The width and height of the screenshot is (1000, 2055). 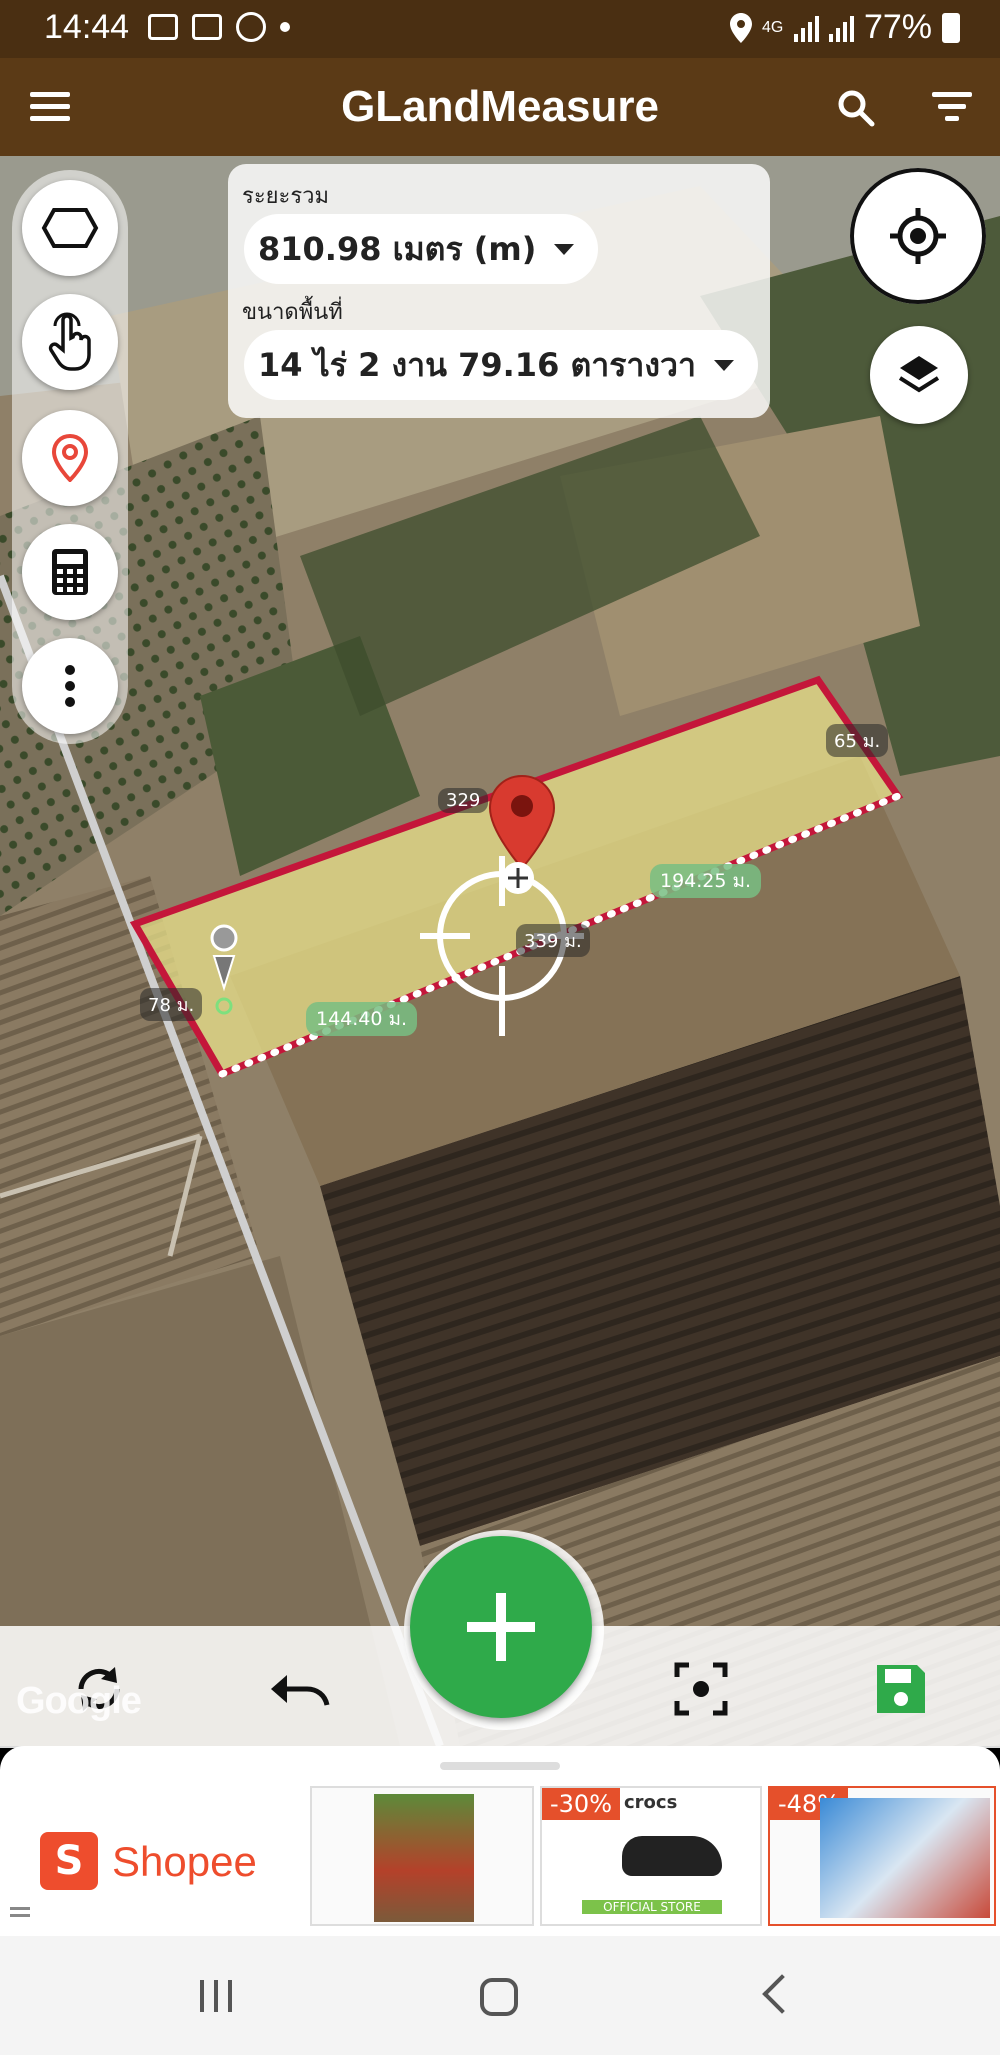 I want to click on polygon-icon, so click(x=70, y=228).